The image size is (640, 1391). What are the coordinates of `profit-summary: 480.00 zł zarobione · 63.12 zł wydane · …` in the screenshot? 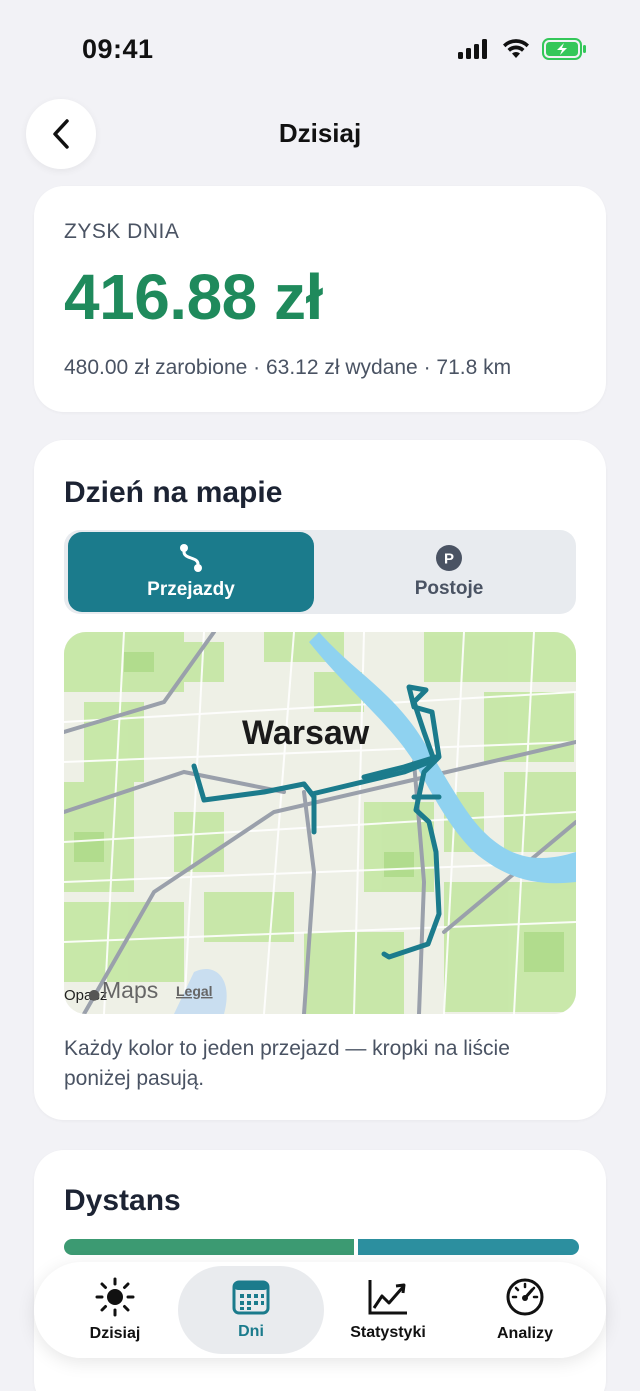 It's located at (288, 367).